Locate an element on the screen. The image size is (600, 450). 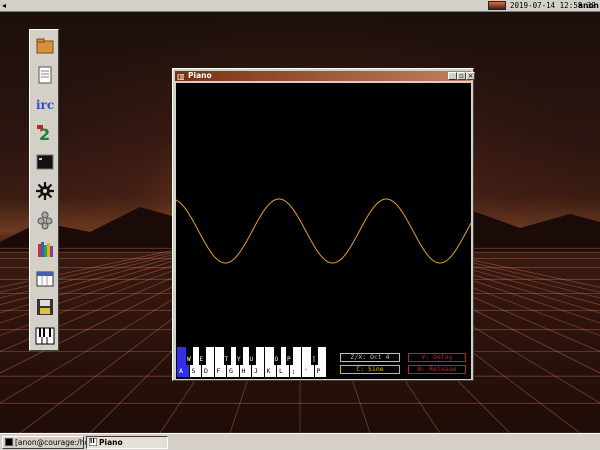
release-toggle: B: Release is located at coordinates (437, 369).